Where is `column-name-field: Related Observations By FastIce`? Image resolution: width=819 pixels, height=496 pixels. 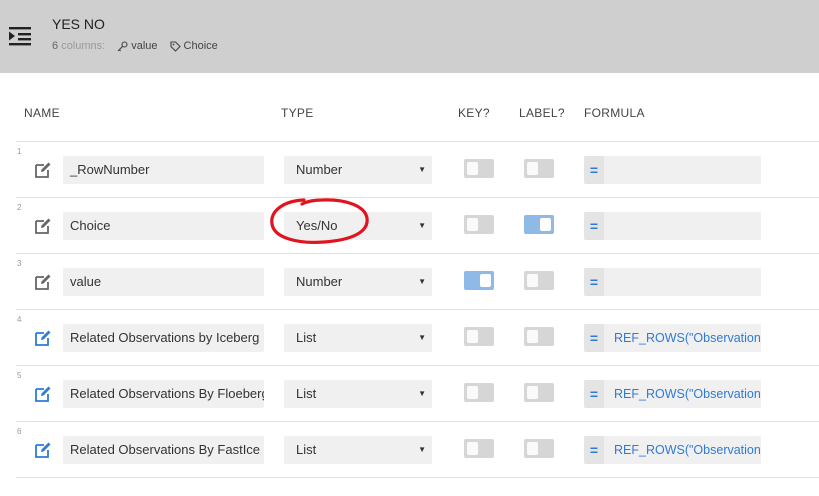
column-name-field: Related Observations By FastIce is located at coordinates (163, 450).